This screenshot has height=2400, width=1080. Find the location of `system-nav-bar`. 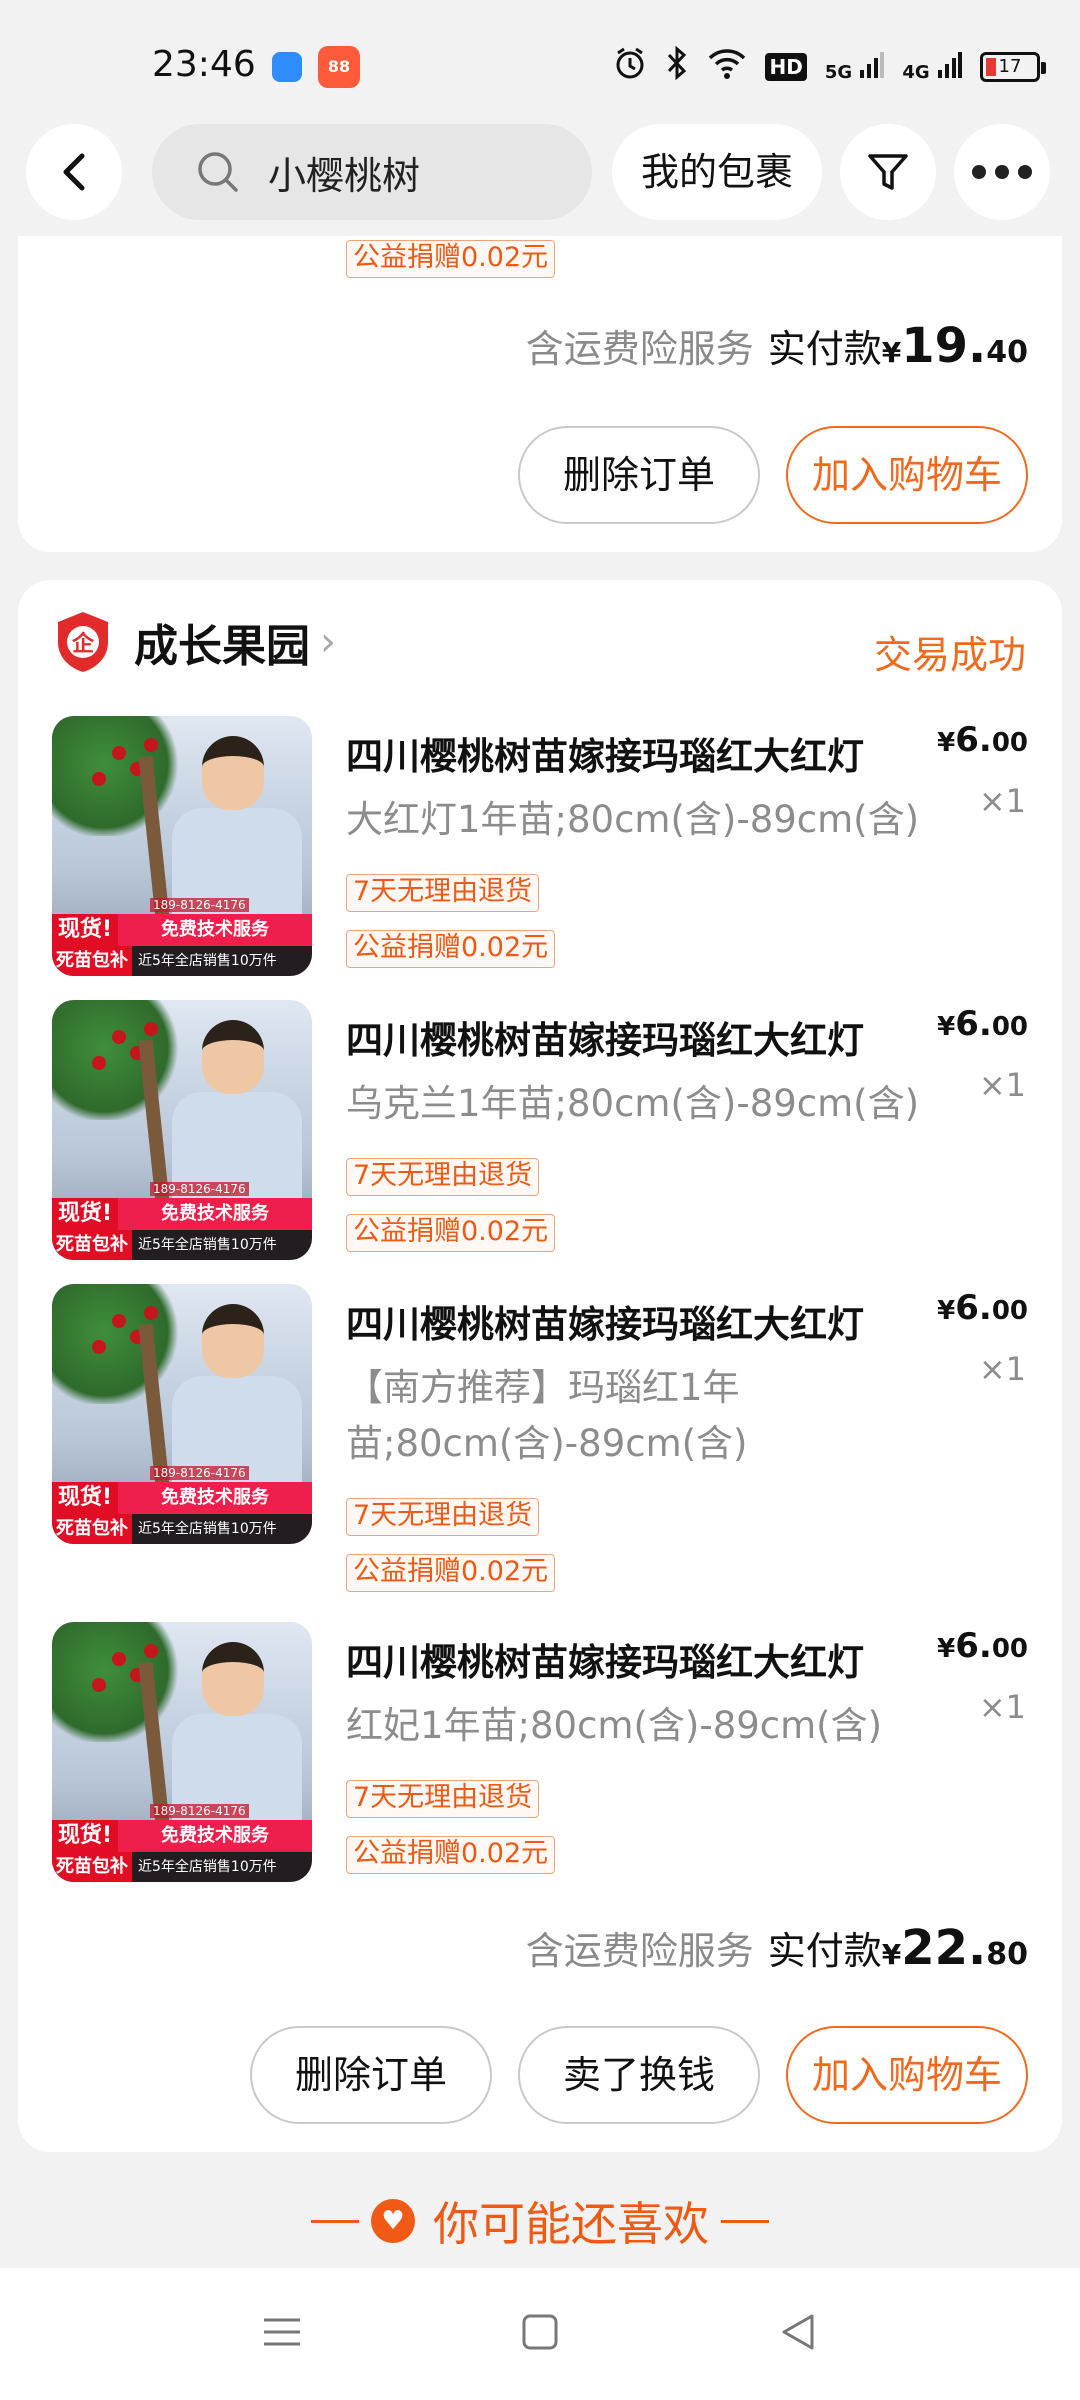

system-nav-bar is located at coordinates (540, 2334).